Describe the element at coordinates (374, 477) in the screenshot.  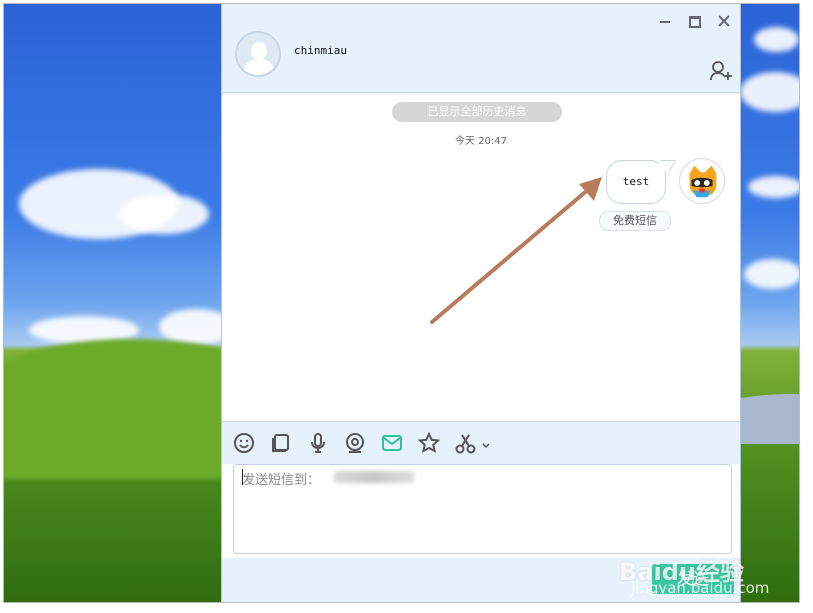
I see `recipient-number-blurred` at that location.